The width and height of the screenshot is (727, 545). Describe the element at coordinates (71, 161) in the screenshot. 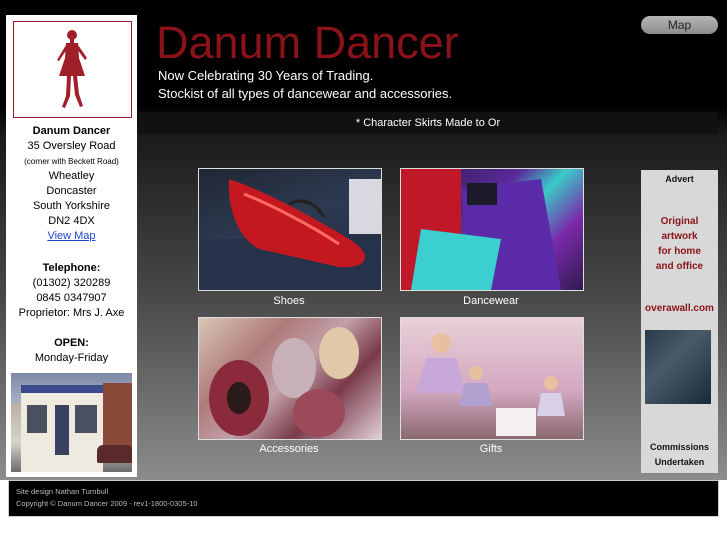

I see `address-note: (corner with Beckett Road)` at that location.